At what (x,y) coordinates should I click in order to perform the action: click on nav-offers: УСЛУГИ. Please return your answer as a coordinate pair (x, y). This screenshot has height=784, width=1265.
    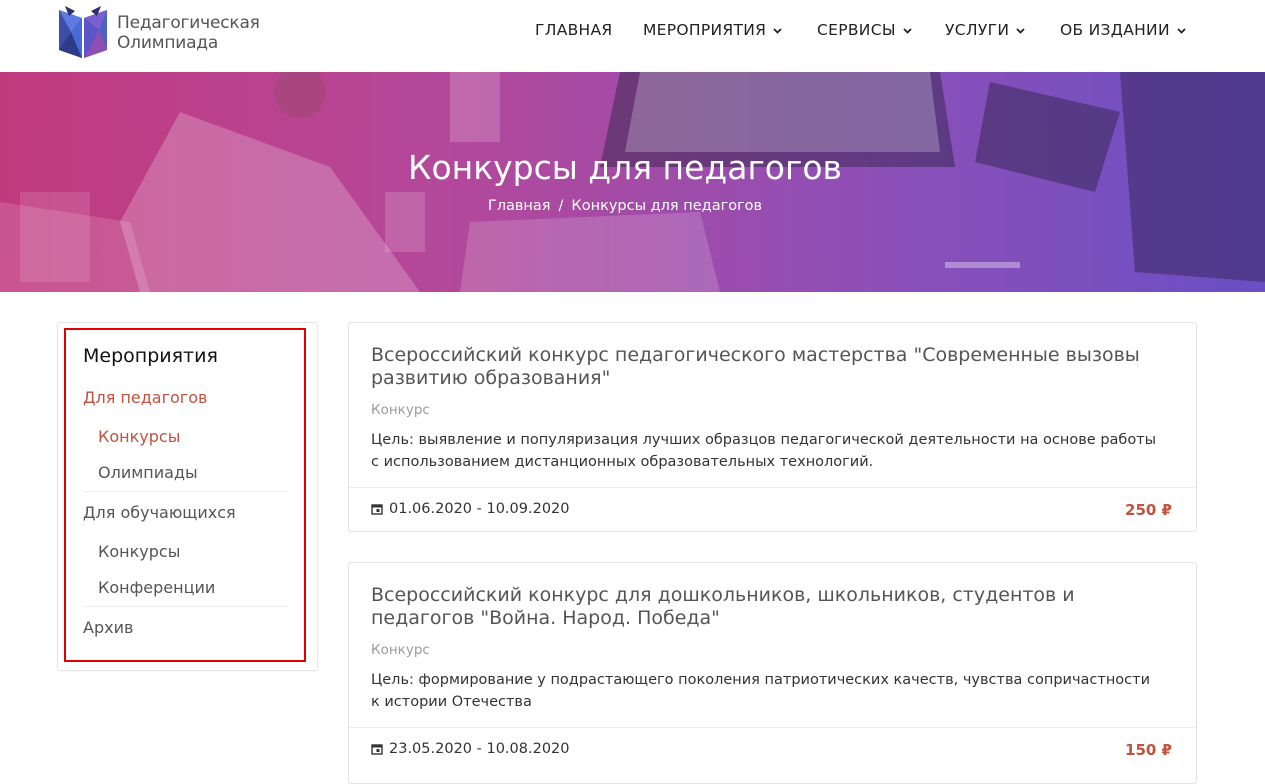
    Looking at the image, I should click on (985, 30).